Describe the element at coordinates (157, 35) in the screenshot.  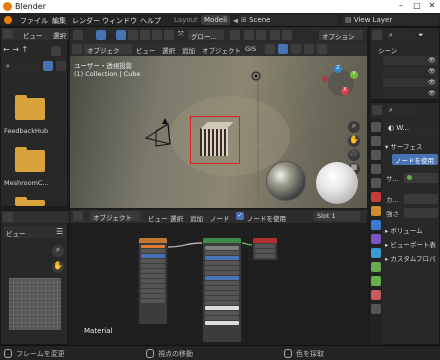
I see `select-invert-icon` at that location.